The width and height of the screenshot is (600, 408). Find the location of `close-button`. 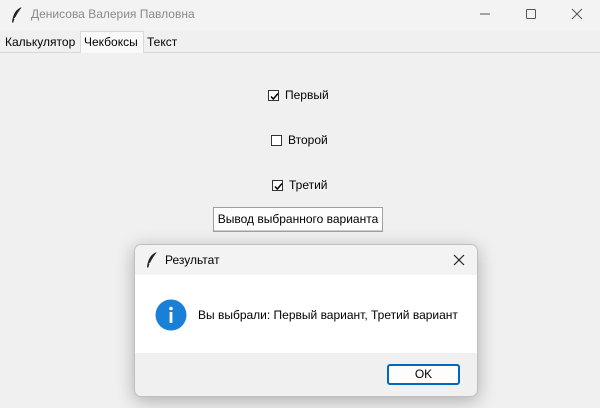

close-button is located at coordinates (577, 15).